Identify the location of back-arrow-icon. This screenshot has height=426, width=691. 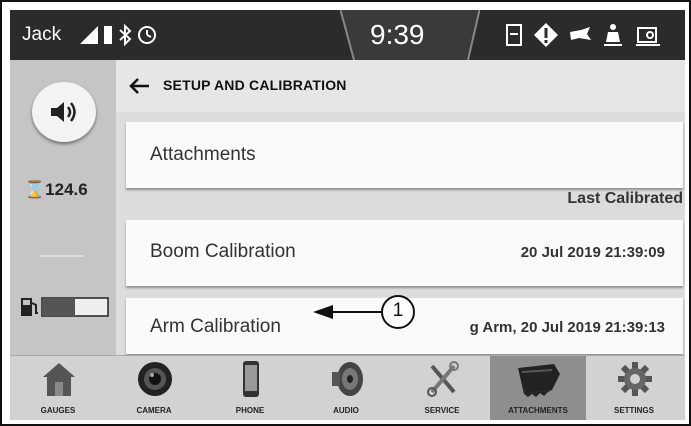
(139, 86).